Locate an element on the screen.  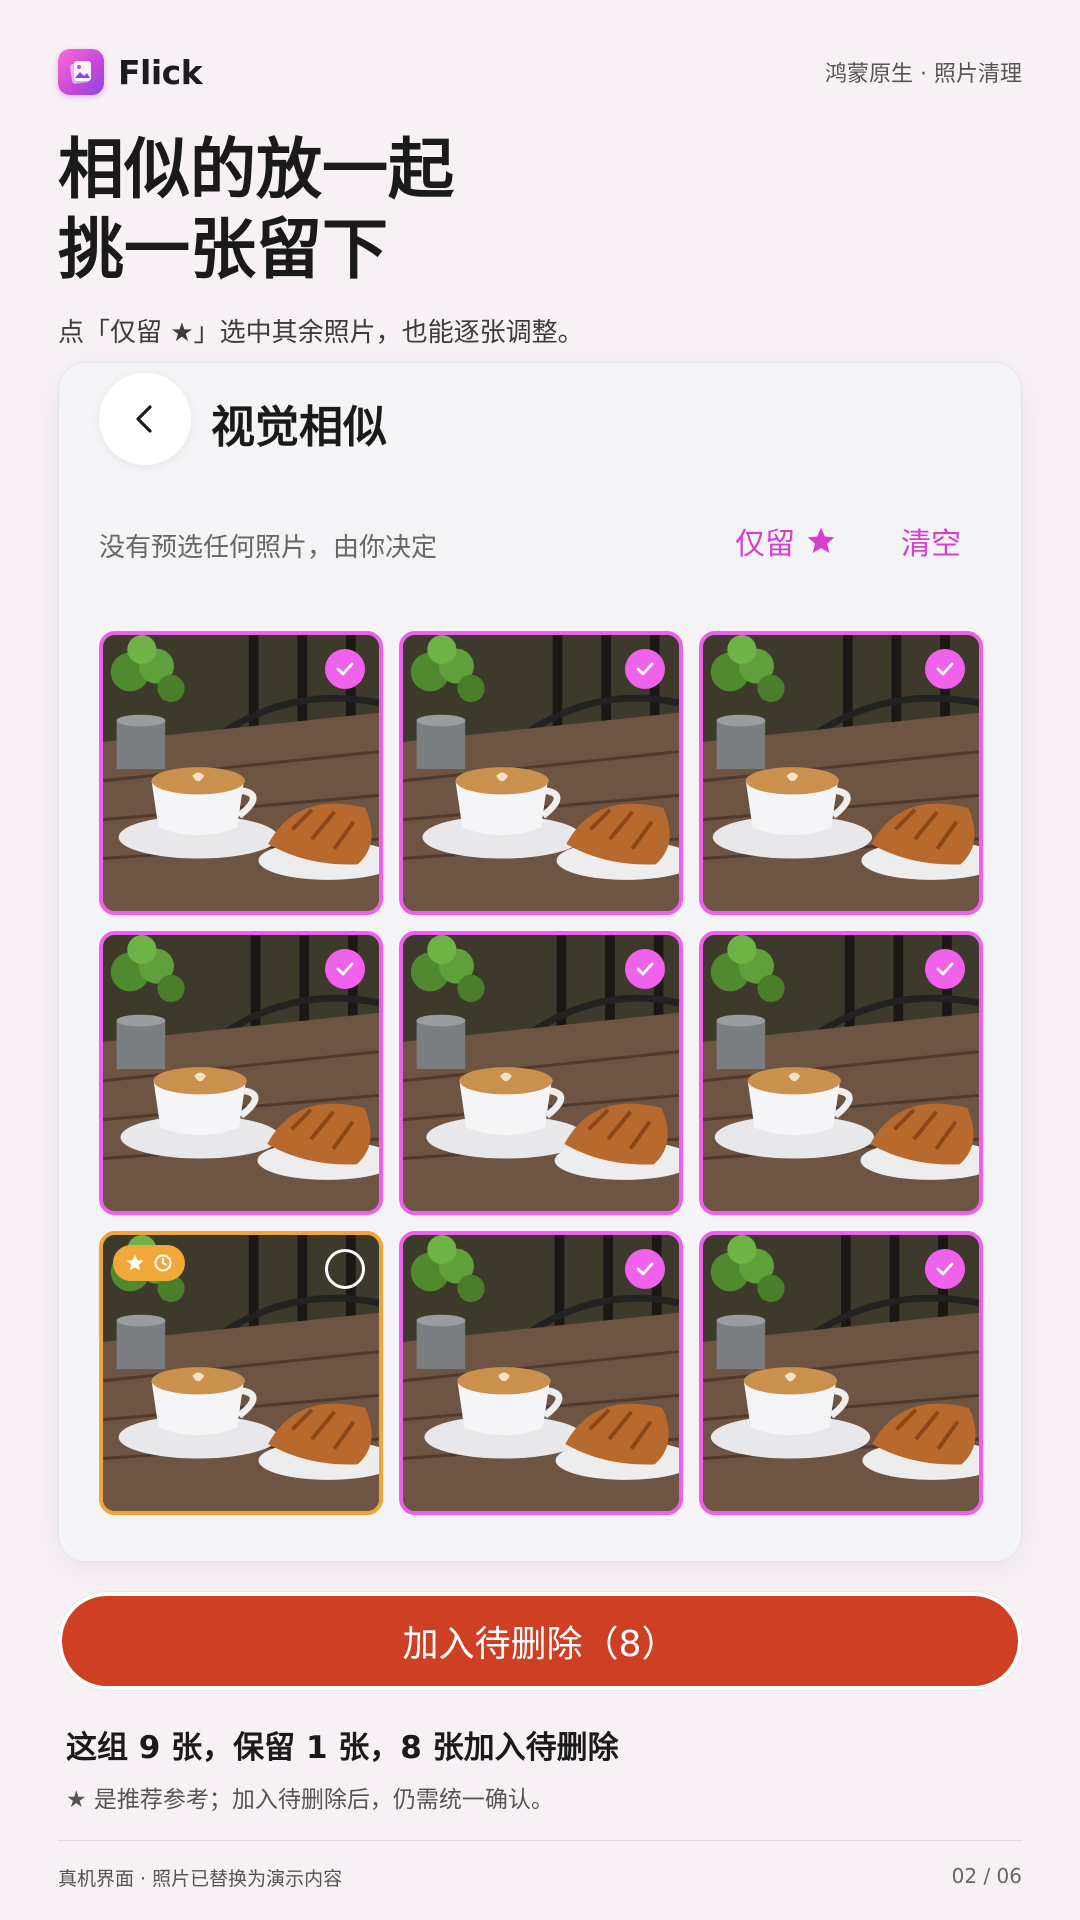
keep-star-button: 仅留 is located at coordinates (786, 541).